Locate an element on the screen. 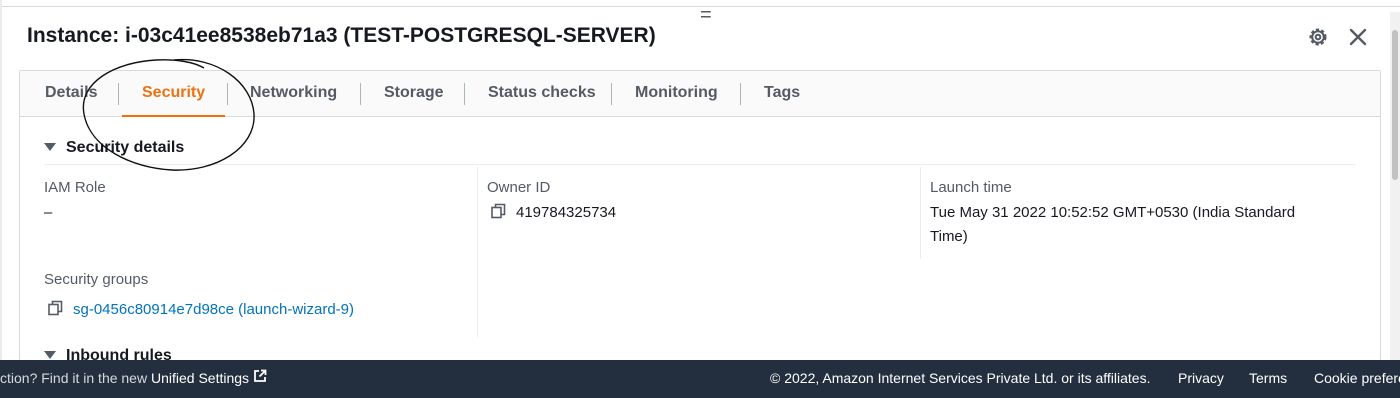 The width and height of the screenshot is (1400, 398). iam-role-label: IAM Role is located at coordinates (75, 187).